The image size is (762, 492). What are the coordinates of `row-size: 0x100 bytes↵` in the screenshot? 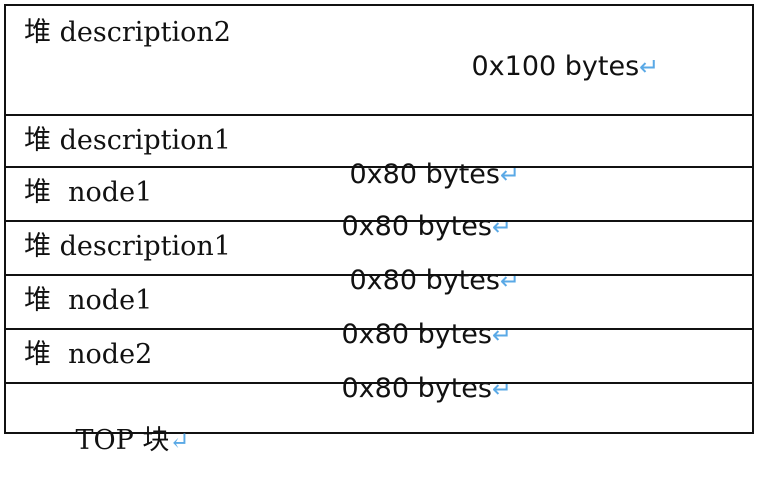 It's located at (540, 67).